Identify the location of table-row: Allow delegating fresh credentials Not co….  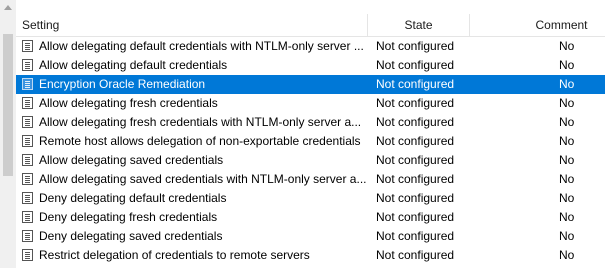
(310, 103).